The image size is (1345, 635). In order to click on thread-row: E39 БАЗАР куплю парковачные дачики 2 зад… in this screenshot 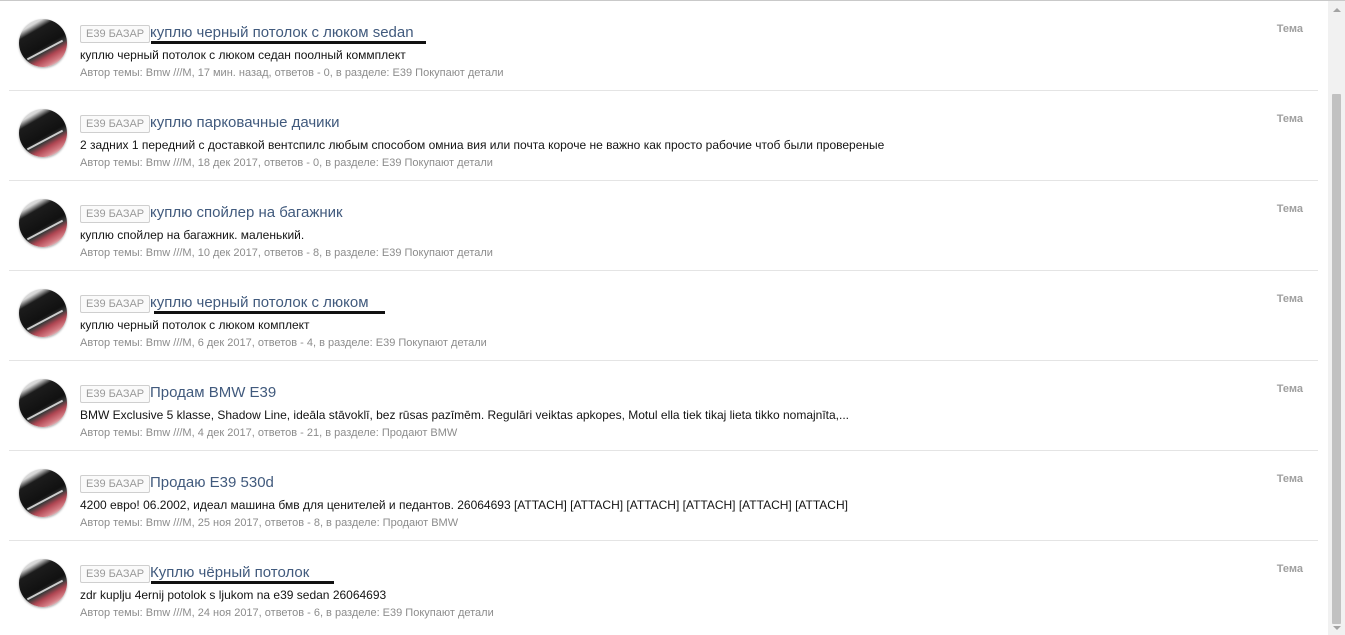, I will do `click(663, 136)`.